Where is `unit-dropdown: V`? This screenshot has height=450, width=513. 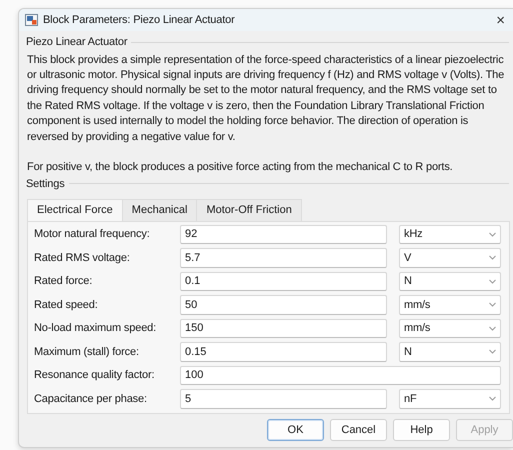
unit-dropdown: V is located at coordinates (450, 258).